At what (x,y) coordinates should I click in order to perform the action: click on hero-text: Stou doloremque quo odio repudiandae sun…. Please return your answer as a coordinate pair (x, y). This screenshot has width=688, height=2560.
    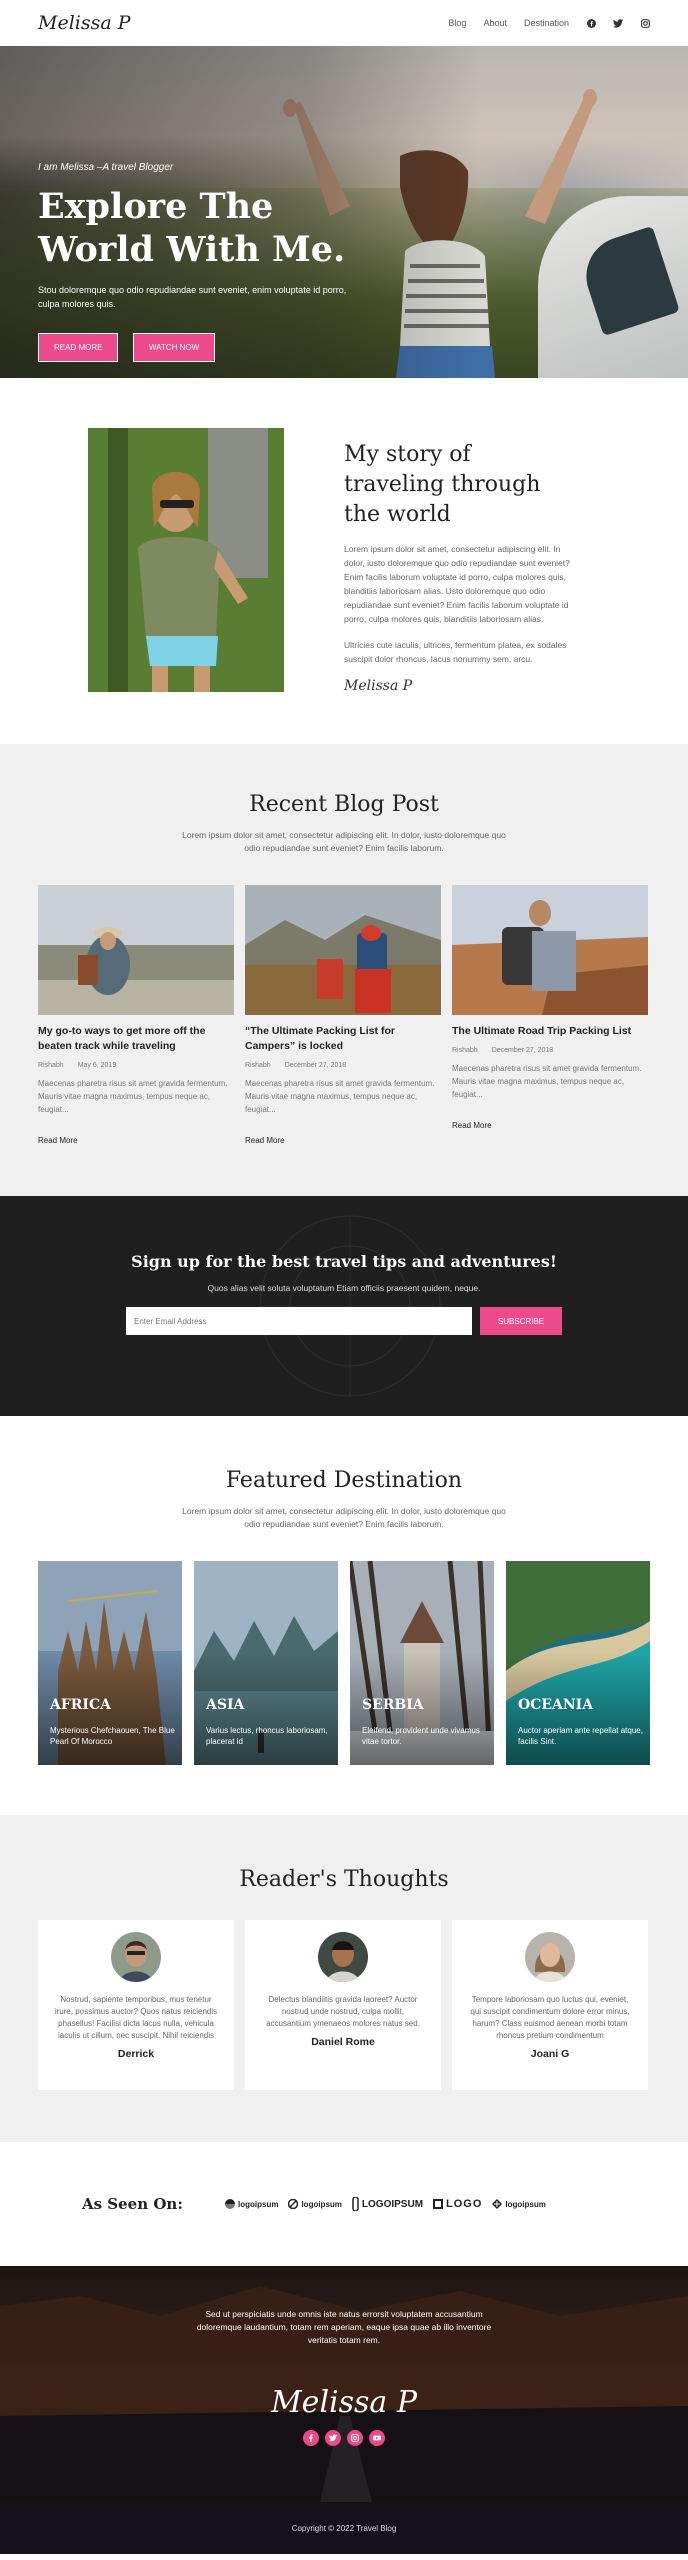
    Looking at the image, I should click on (192, 297).